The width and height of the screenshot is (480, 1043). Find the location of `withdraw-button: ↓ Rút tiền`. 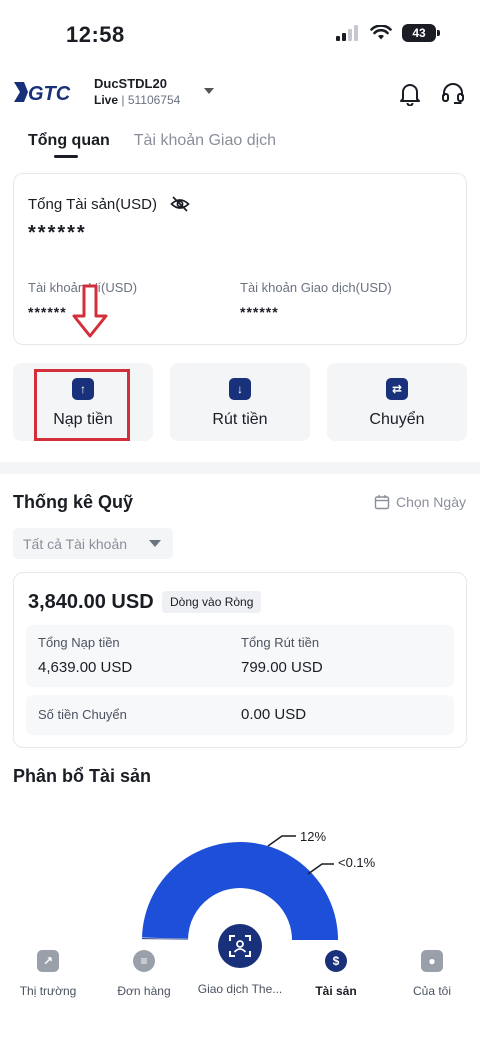

withdraw-button: ↓ Rút tiền is located at coordinates (240, 402).